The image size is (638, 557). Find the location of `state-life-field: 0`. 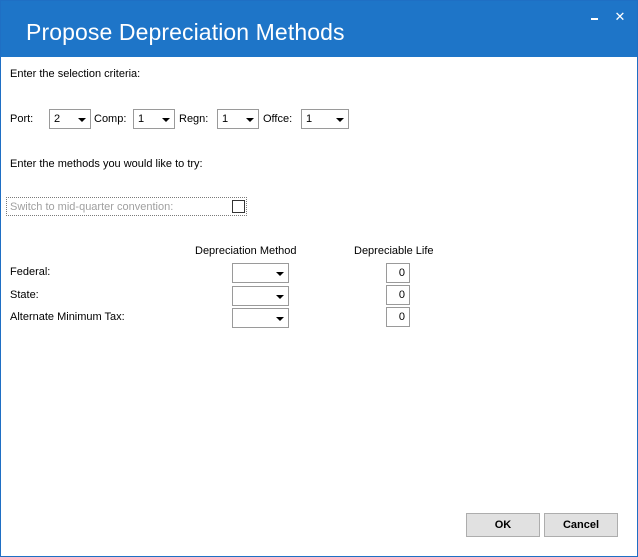

state-life-field: 0 is located at coordinates (398, 295).